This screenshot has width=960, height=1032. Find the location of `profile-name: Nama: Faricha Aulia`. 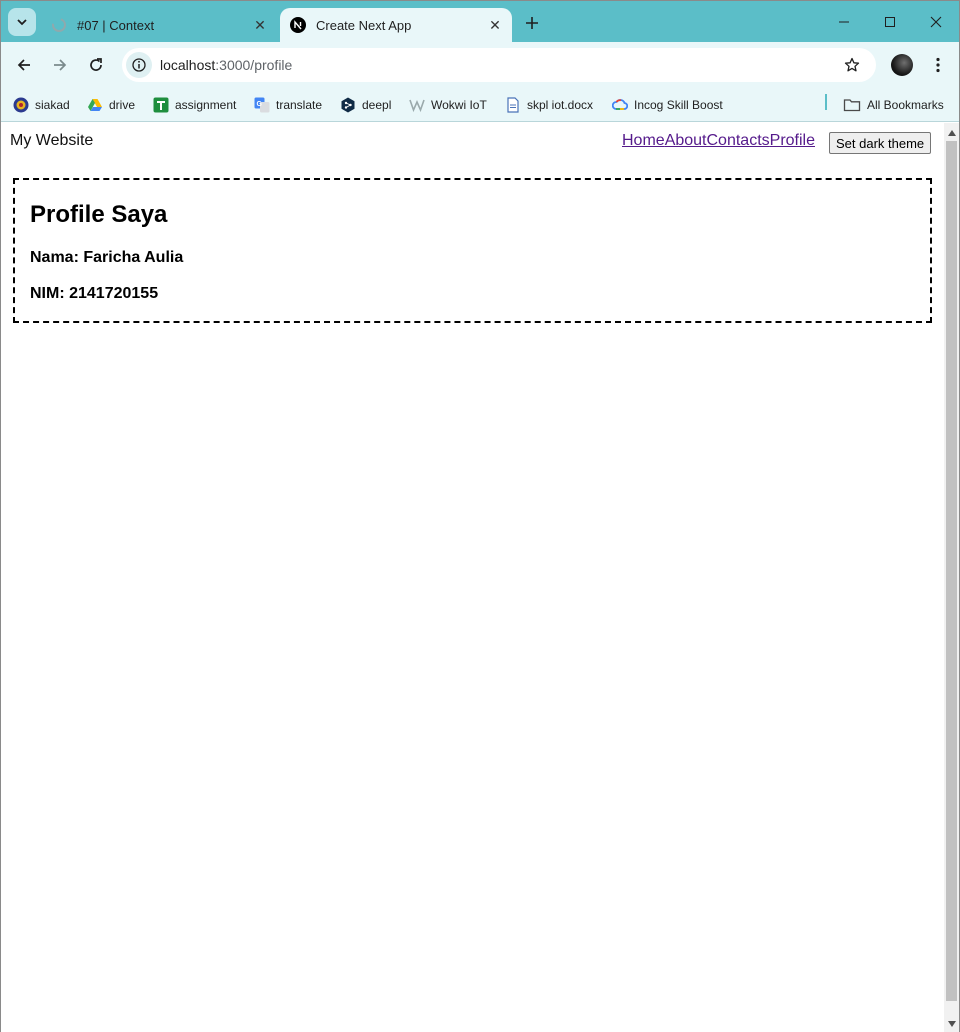

profile-name: Nama: Faricha Aulia is located at coordinates (107, 257).